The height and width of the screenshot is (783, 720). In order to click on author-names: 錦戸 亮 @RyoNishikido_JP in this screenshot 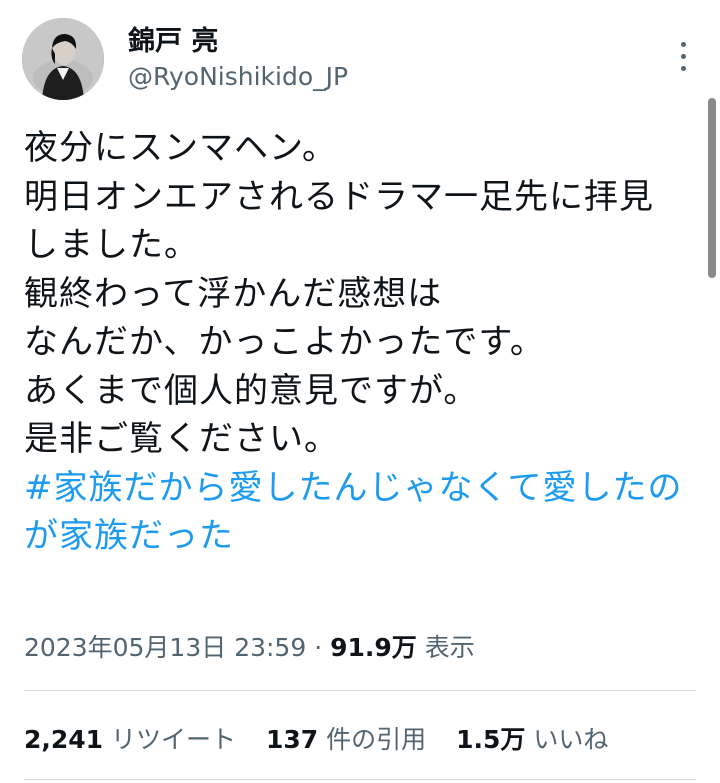, I will do `click(238, 59)`.